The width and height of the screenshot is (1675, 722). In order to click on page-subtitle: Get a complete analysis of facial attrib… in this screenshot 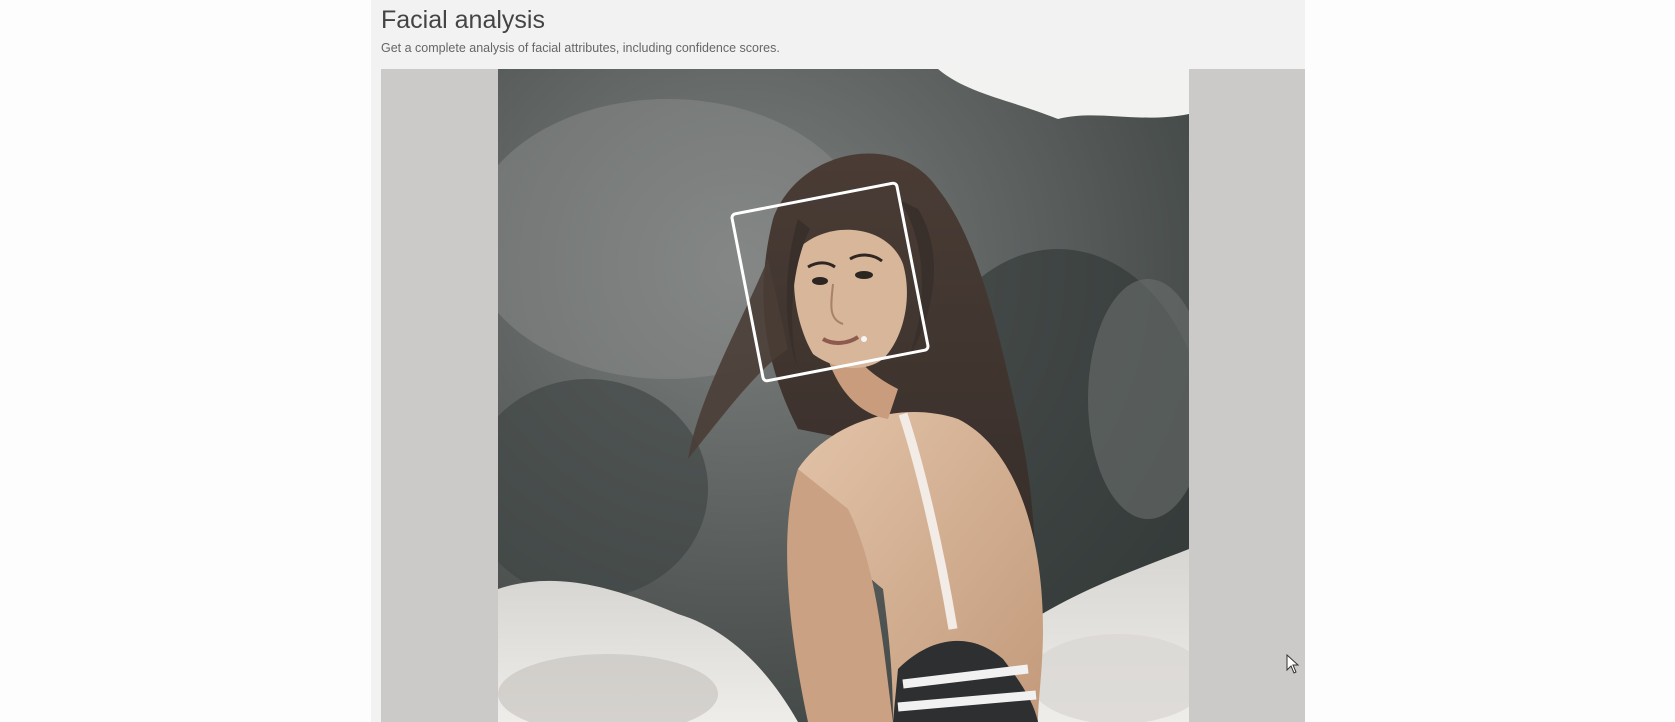, I will do `click(580, 48)`.